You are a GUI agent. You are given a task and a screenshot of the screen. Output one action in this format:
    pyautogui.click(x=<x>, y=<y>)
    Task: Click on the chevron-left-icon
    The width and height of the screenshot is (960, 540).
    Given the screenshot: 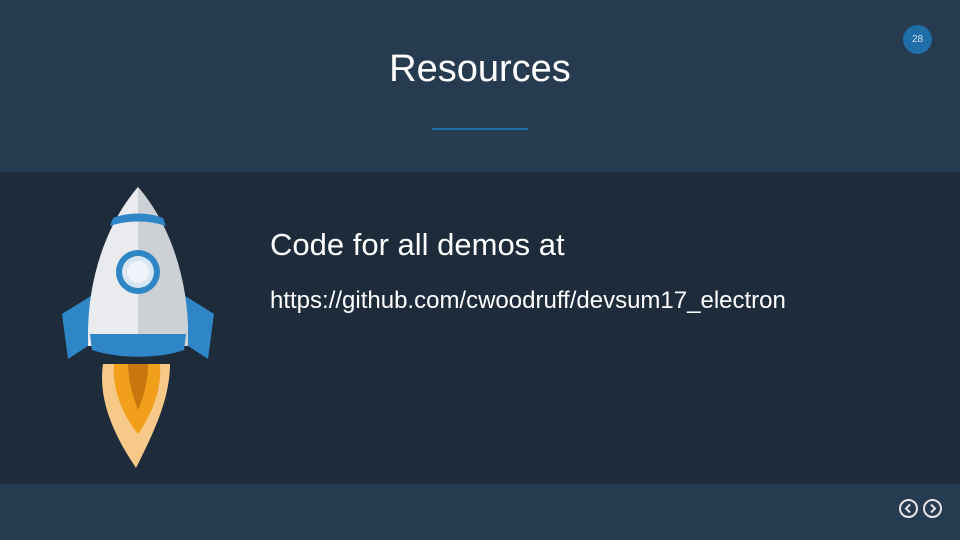 What is the action you would take?
    pyautogui.click(x=907, y=508)
    